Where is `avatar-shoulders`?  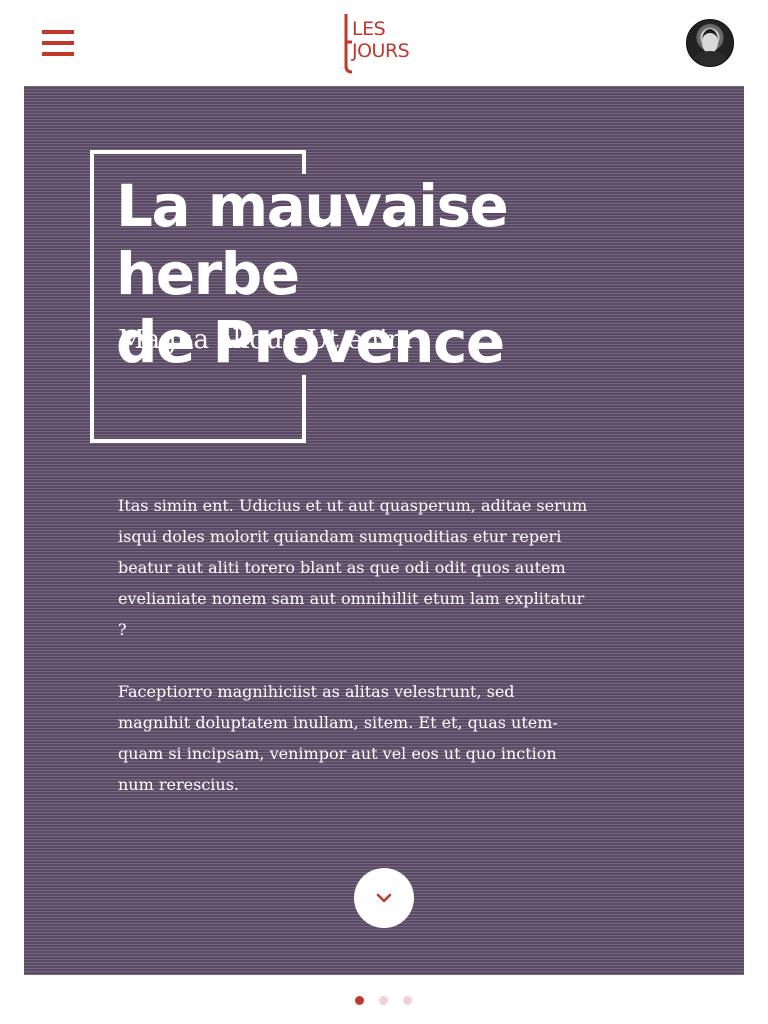
avatar-shoulders is located at coordinates (710, 58).